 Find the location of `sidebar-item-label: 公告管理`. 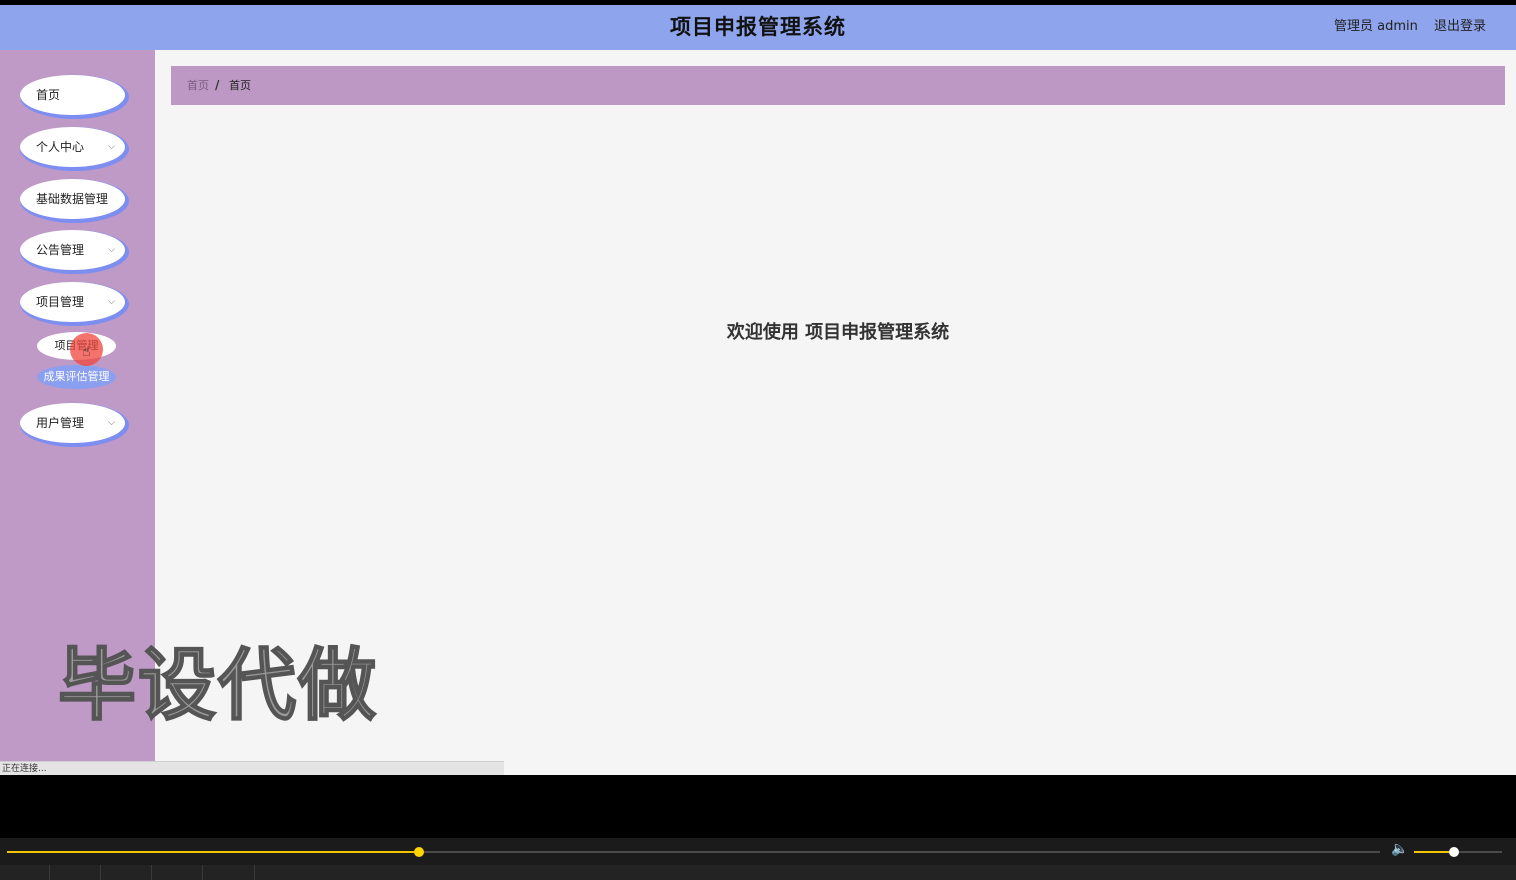

sidebar-item-label: 公告管理 is located at coordinates (60, 250).